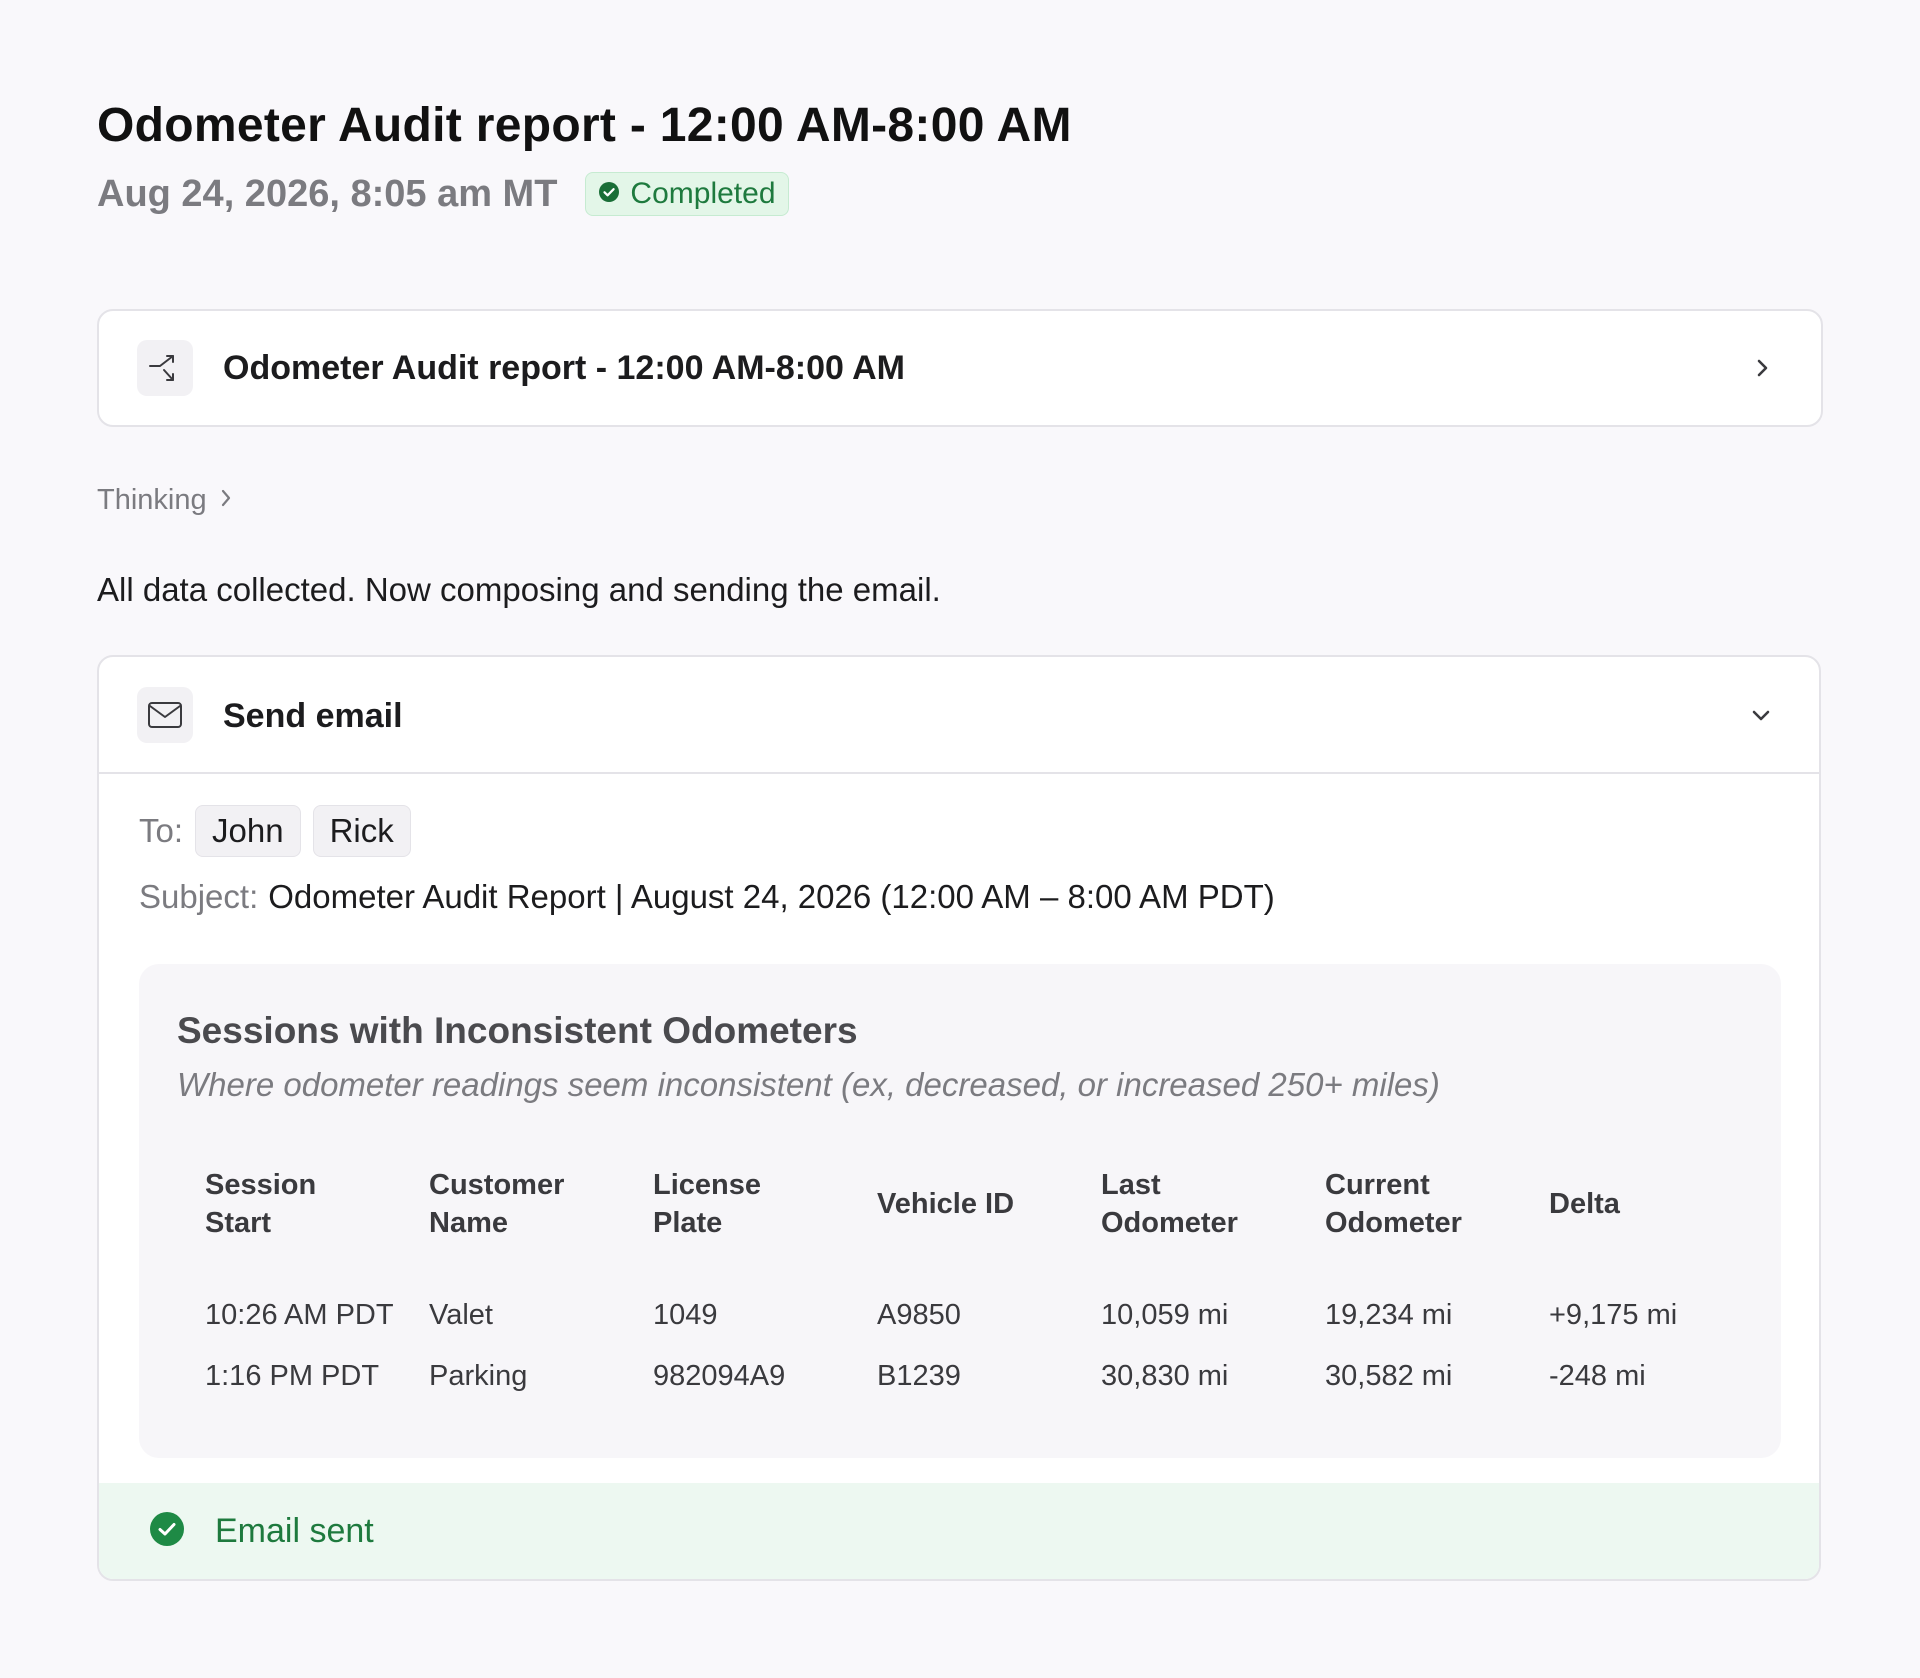 This screenshot has height=1678, width=1920. Describe the element at coordinates (294, 1530) in the screenshot. I see `email-sent-label: Email sent` at that location.